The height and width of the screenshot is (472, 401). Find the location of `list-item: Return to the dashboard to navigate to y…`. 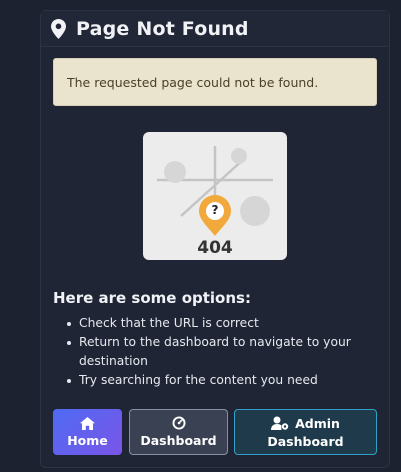

list-item: Return to the dashboard to navigate to y… is located at coordinates (203, 352).